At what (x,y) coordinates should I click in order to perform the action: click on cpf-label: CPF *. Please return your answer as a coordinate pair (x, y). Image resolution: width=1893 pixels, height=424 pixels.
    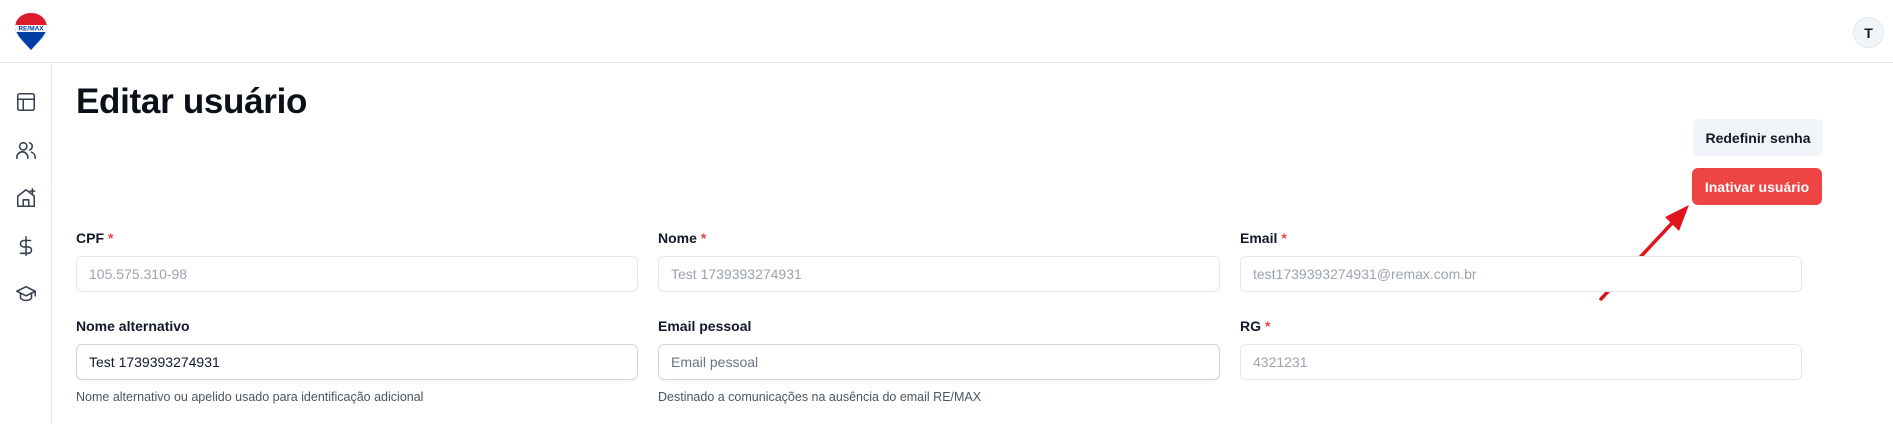
    Looking at the image, I should click on (94, 238).